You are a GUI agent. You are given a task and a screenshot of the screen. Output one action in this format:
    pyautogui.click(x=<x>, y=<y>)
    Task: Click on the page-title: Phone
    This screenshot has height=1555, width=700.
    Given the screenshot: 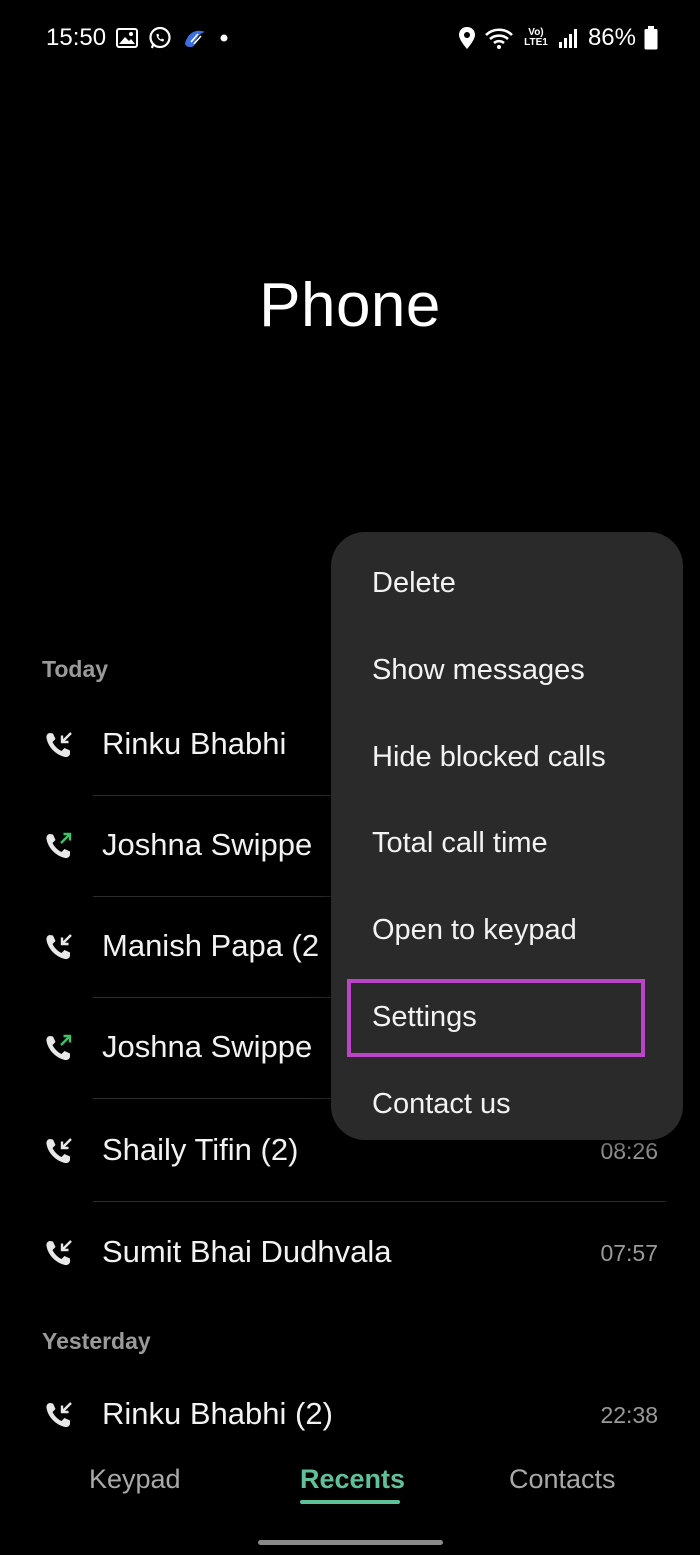 What is the action you would take?
    pyautogui.click(x=350, y=305)
    